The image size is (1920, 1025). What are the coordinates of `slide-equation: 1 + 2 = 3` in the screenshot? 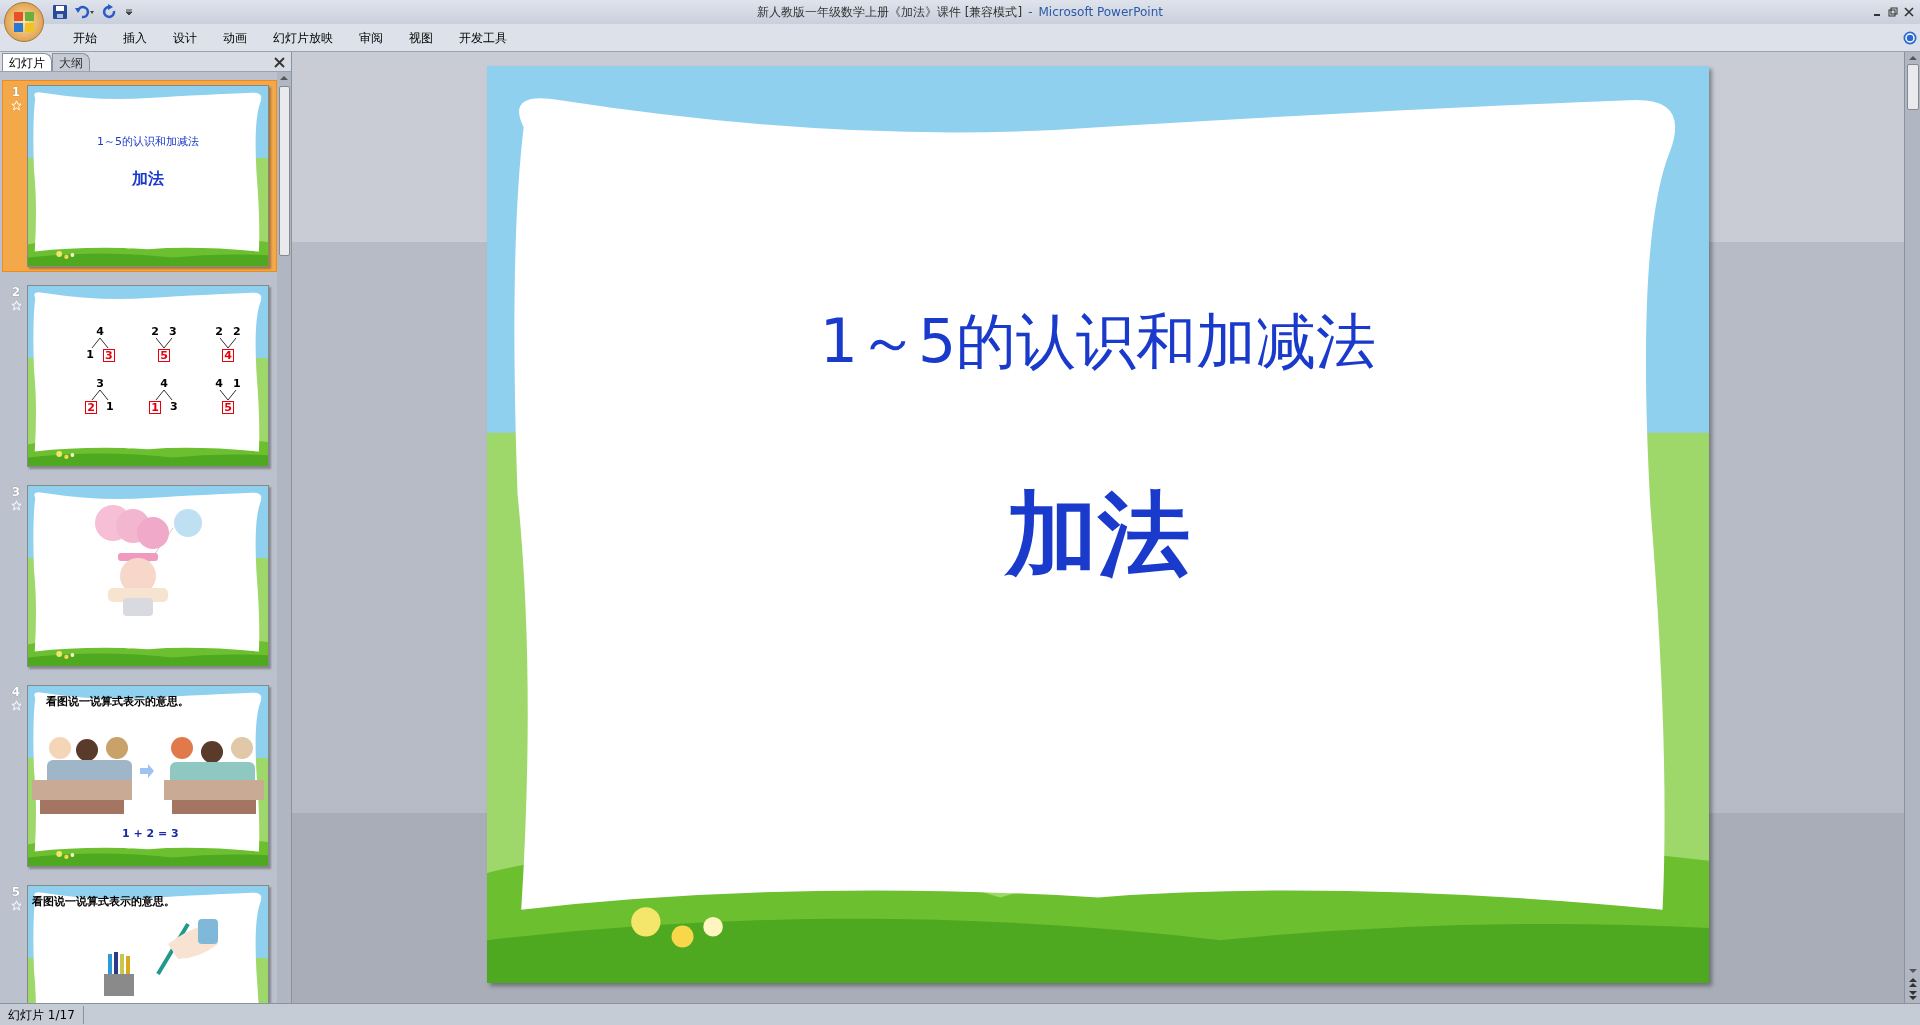 It's located at (150, 834).